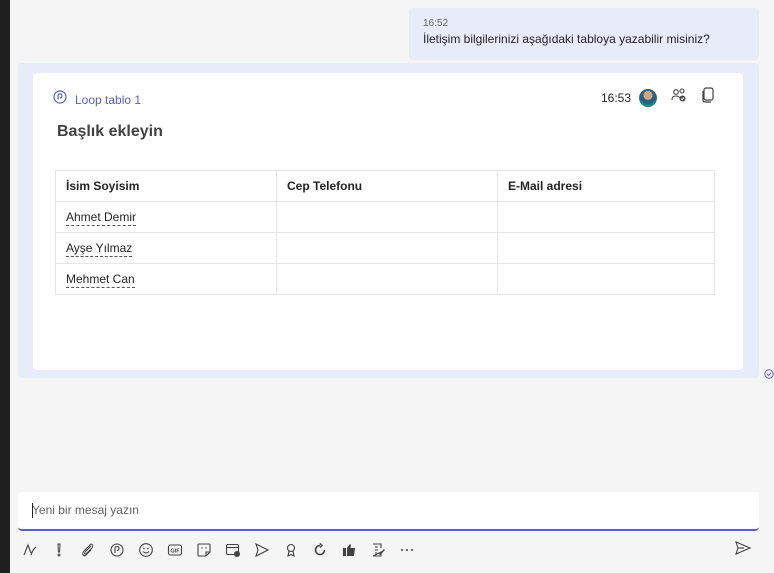 The width and height of the screenshot is (774, 573). Describe the element at coordinates (679, 97) in the screenshot. I see `share-people-icon` at that location.